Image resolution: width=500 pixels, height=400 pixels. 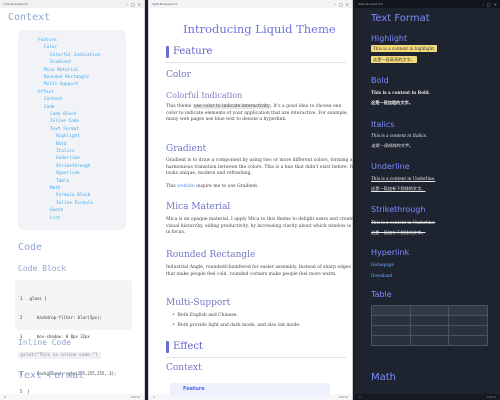 I want to click on code-line: 1 .glass {, so click(x=33, y=299).